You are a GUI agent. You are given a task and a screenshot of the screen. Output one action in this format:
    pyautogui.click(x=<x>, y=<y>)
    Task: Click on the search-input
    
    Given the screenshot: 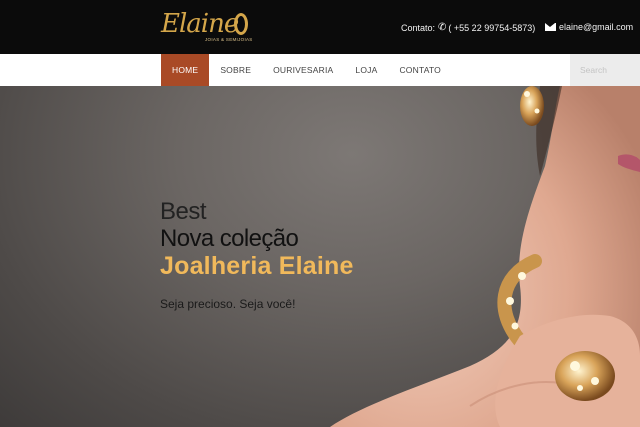 What is the action you would take?
    pyautogui.click(x=605, y=70)
    